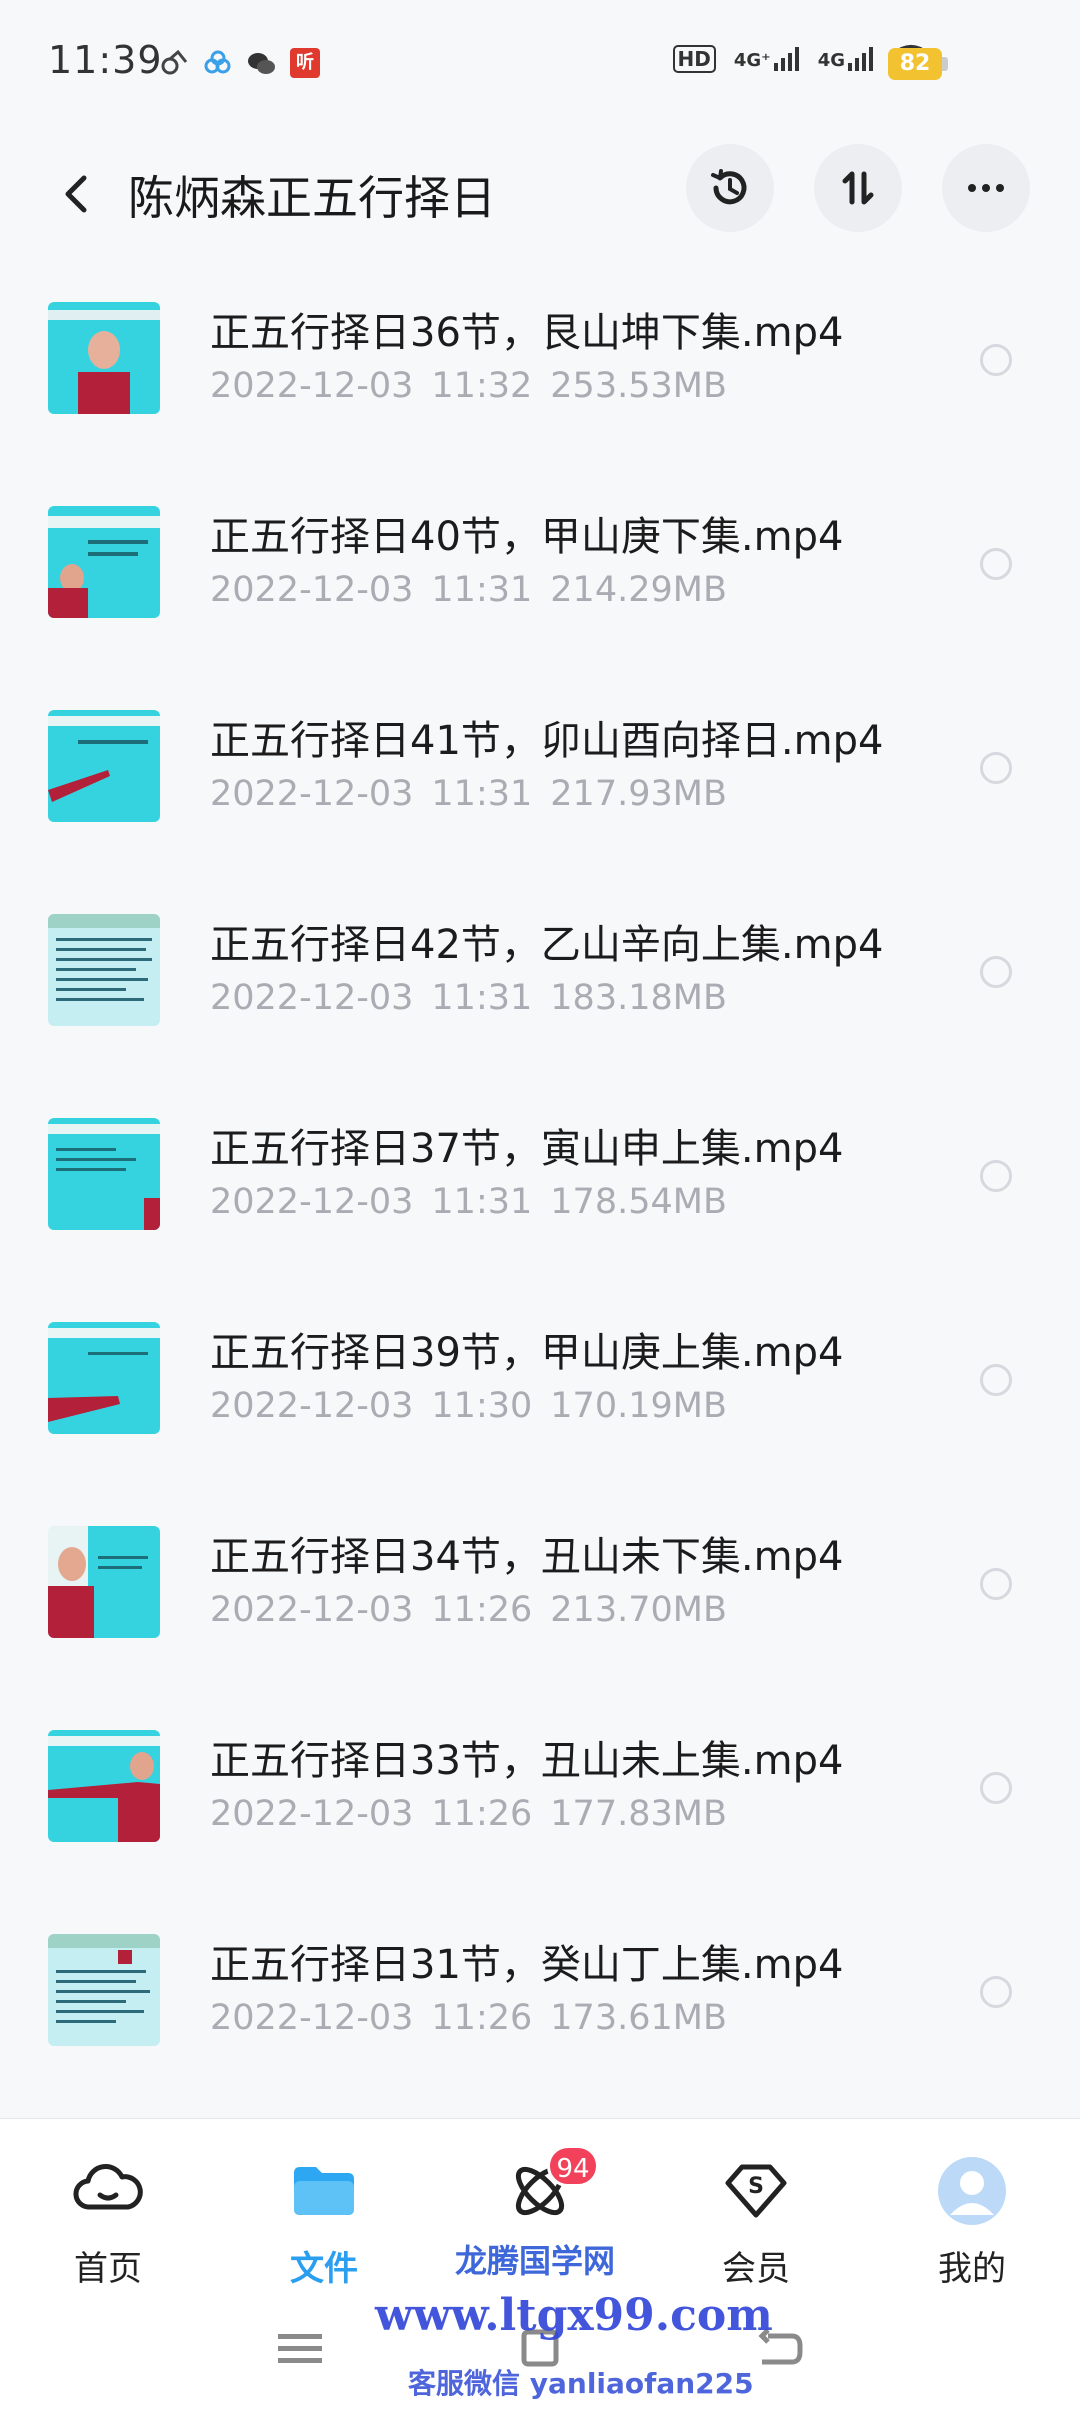  I want to click on file-name: 正五行择日33节，丑山未上集.mp4, so click(527, 1761).